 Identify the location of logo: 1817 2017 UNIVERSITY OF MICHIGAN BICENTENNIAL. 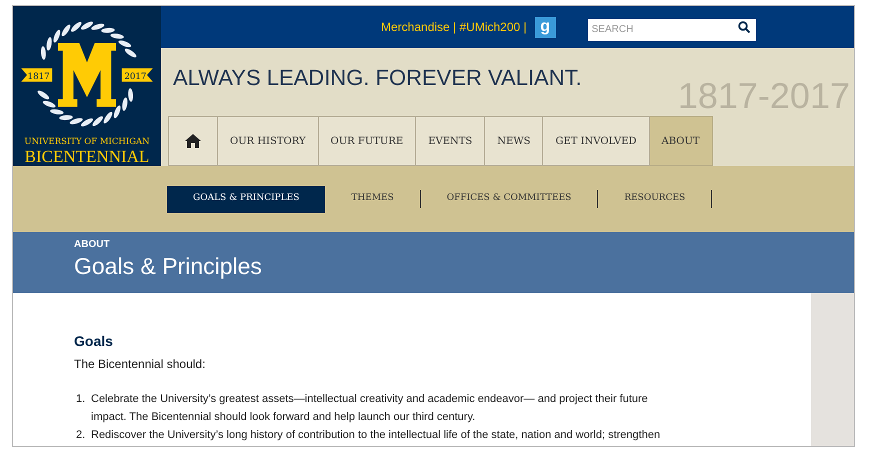
(87, 86).